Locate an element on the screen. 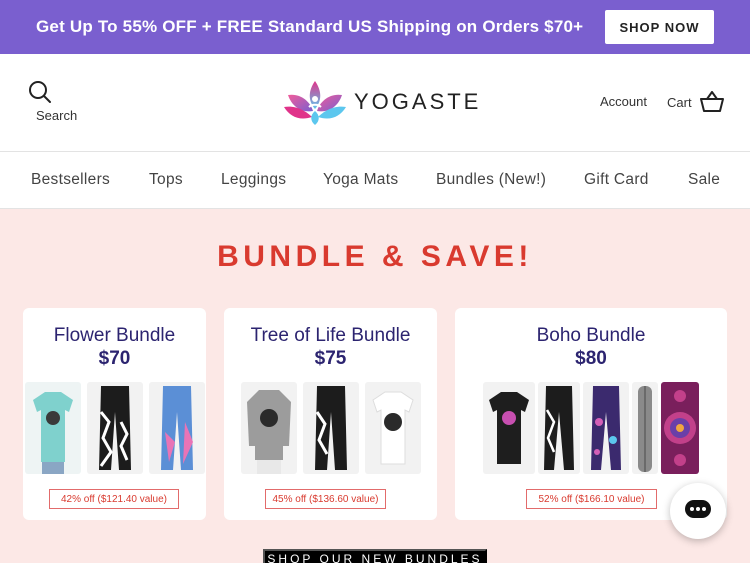 The width and height of the screenshot is (750, 563). nav-item-leggings: Leggings is located at coordinates (253, 180).